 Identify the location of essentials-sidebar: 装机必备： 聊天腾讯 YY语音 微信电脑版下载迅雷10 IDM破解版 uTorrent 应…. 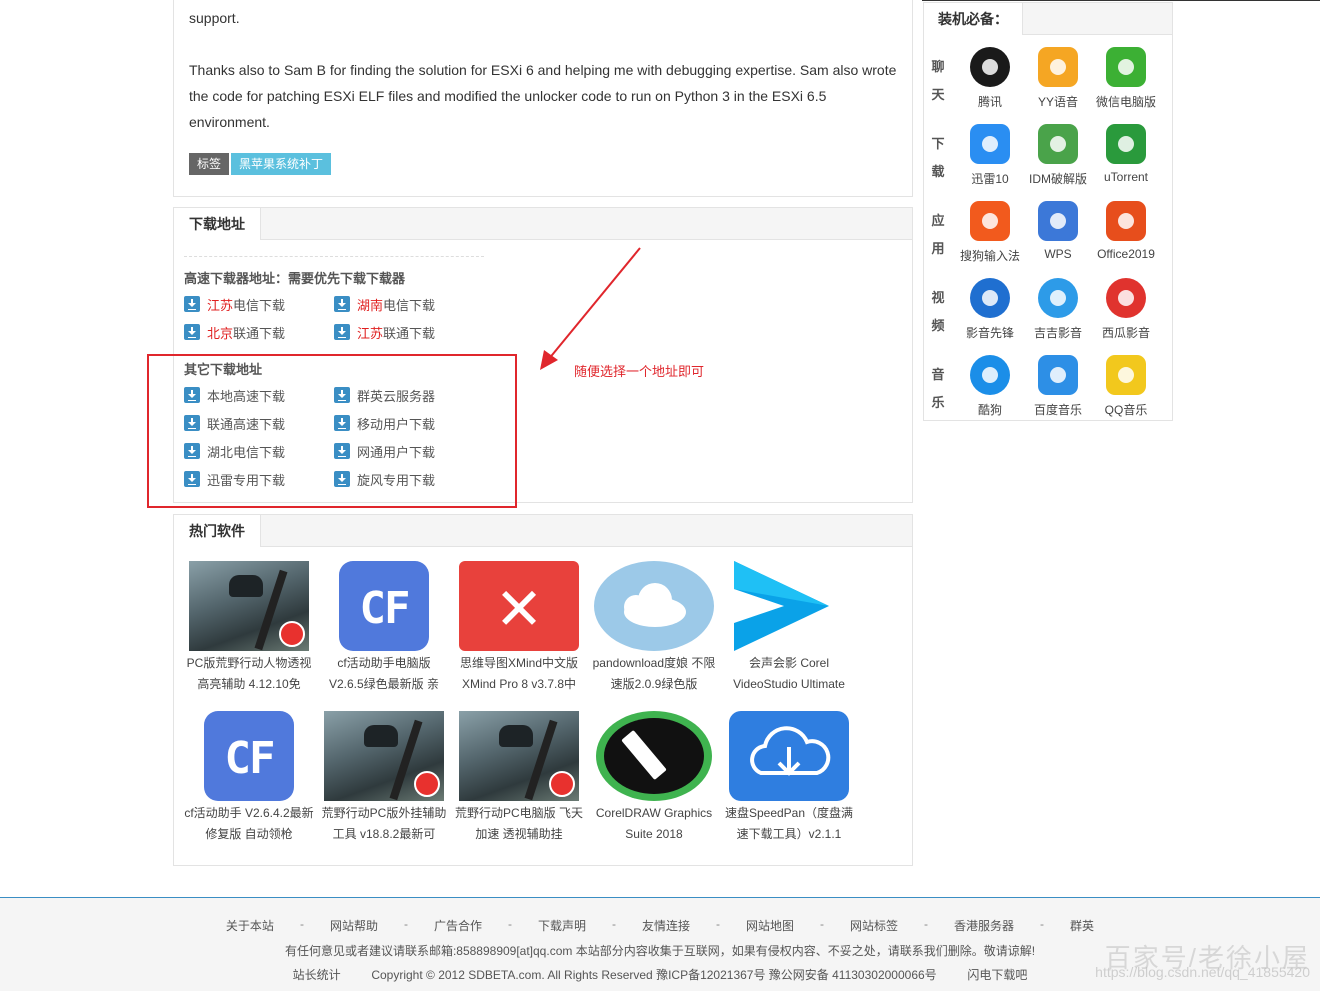
(1048, 211).